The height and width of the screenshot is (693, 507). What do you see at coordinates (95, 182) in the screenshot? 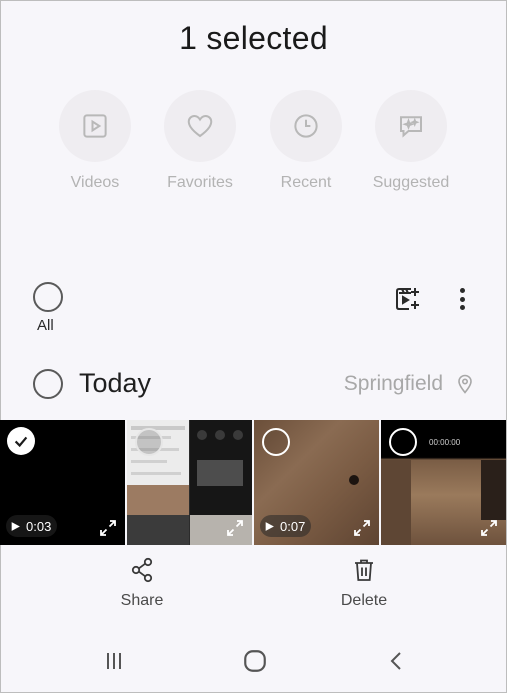
I see `shortcut-videos-label: Videos` at bounding box center [95, 182].